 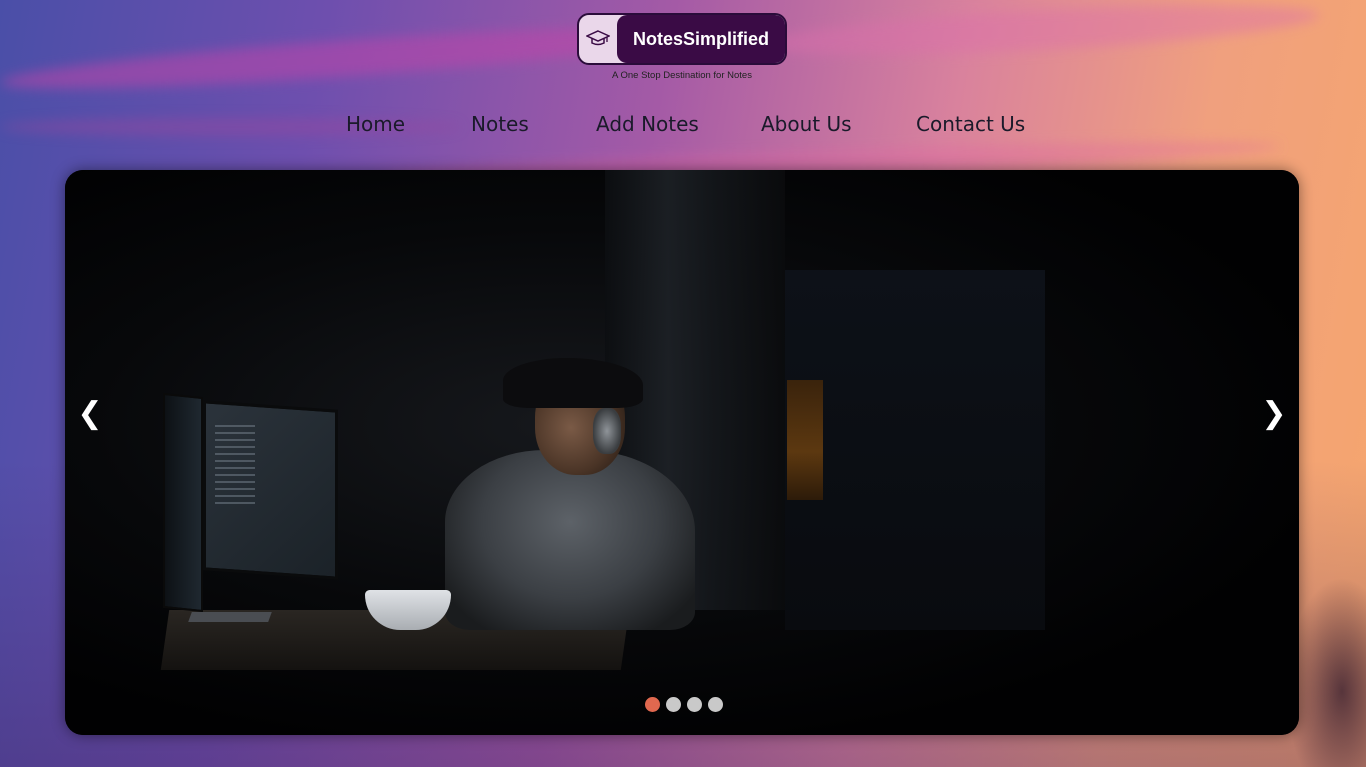 I want to click on brand-name: NotesSimplified, so click(x=701, y=38).